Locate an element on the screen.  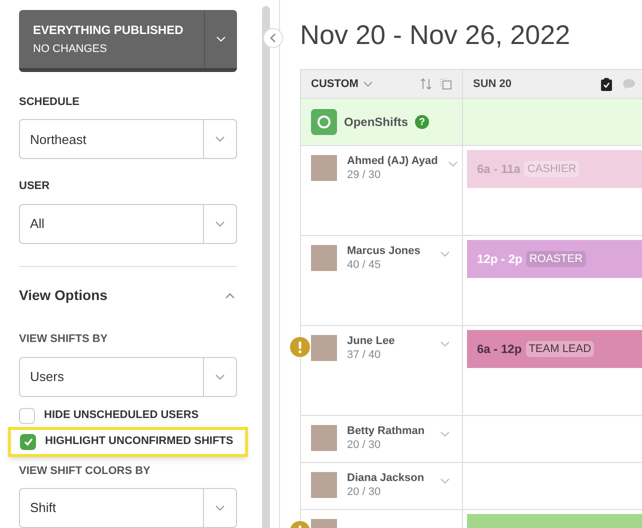
dropdown: Northeast is located at coordinates (128, 139).